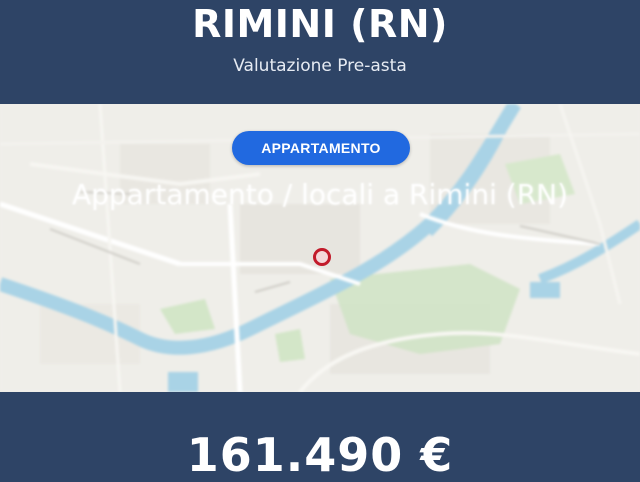  Describe the element at coordinates (320, 24) in the screenshot. I see `city-title: RIMINI (RN)` at that location.